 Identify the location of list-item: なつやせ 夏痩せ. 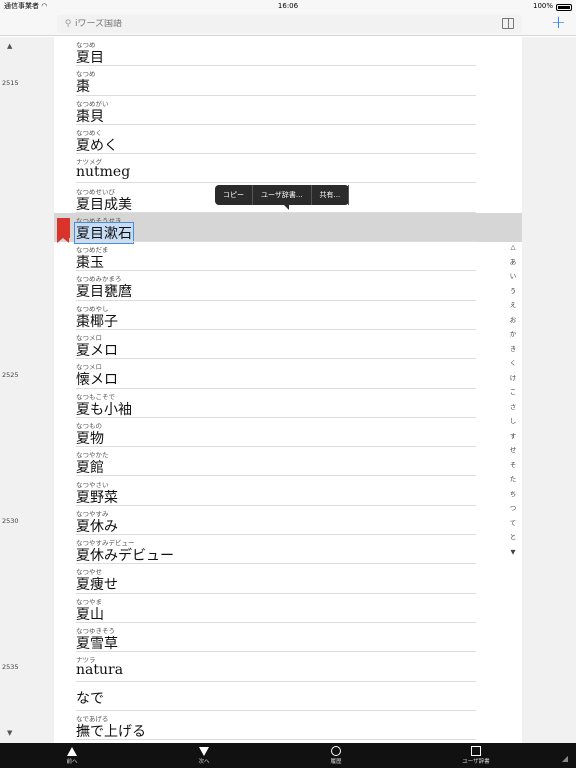
(288, 579).